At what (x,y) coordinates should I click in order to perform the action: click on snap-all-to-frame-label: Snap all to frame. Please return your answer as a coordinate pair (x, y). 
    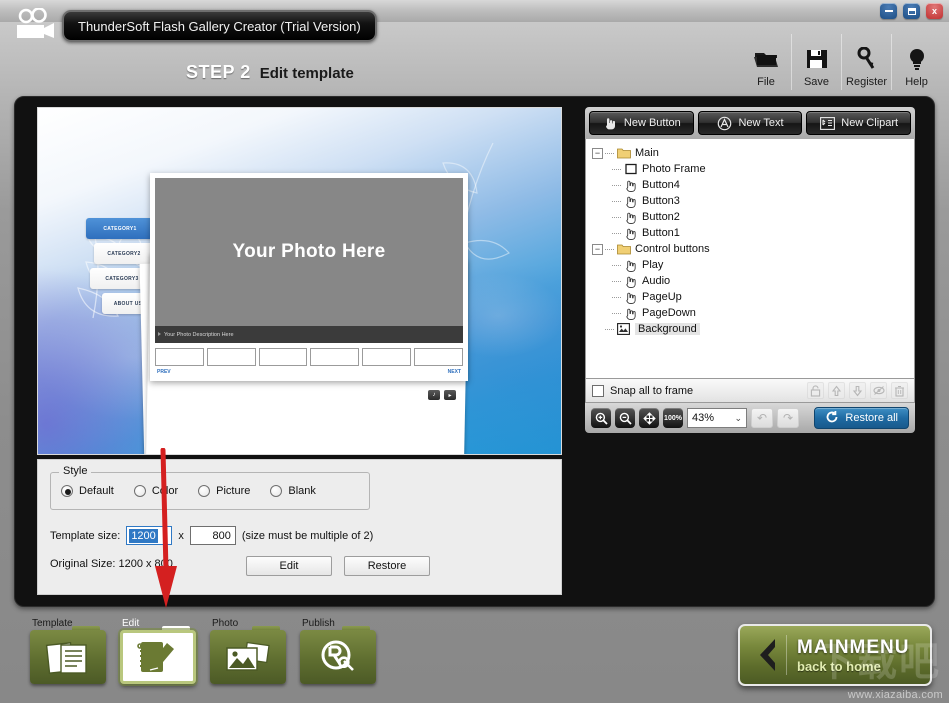
    Looking at the image, I should click on (652, 390).